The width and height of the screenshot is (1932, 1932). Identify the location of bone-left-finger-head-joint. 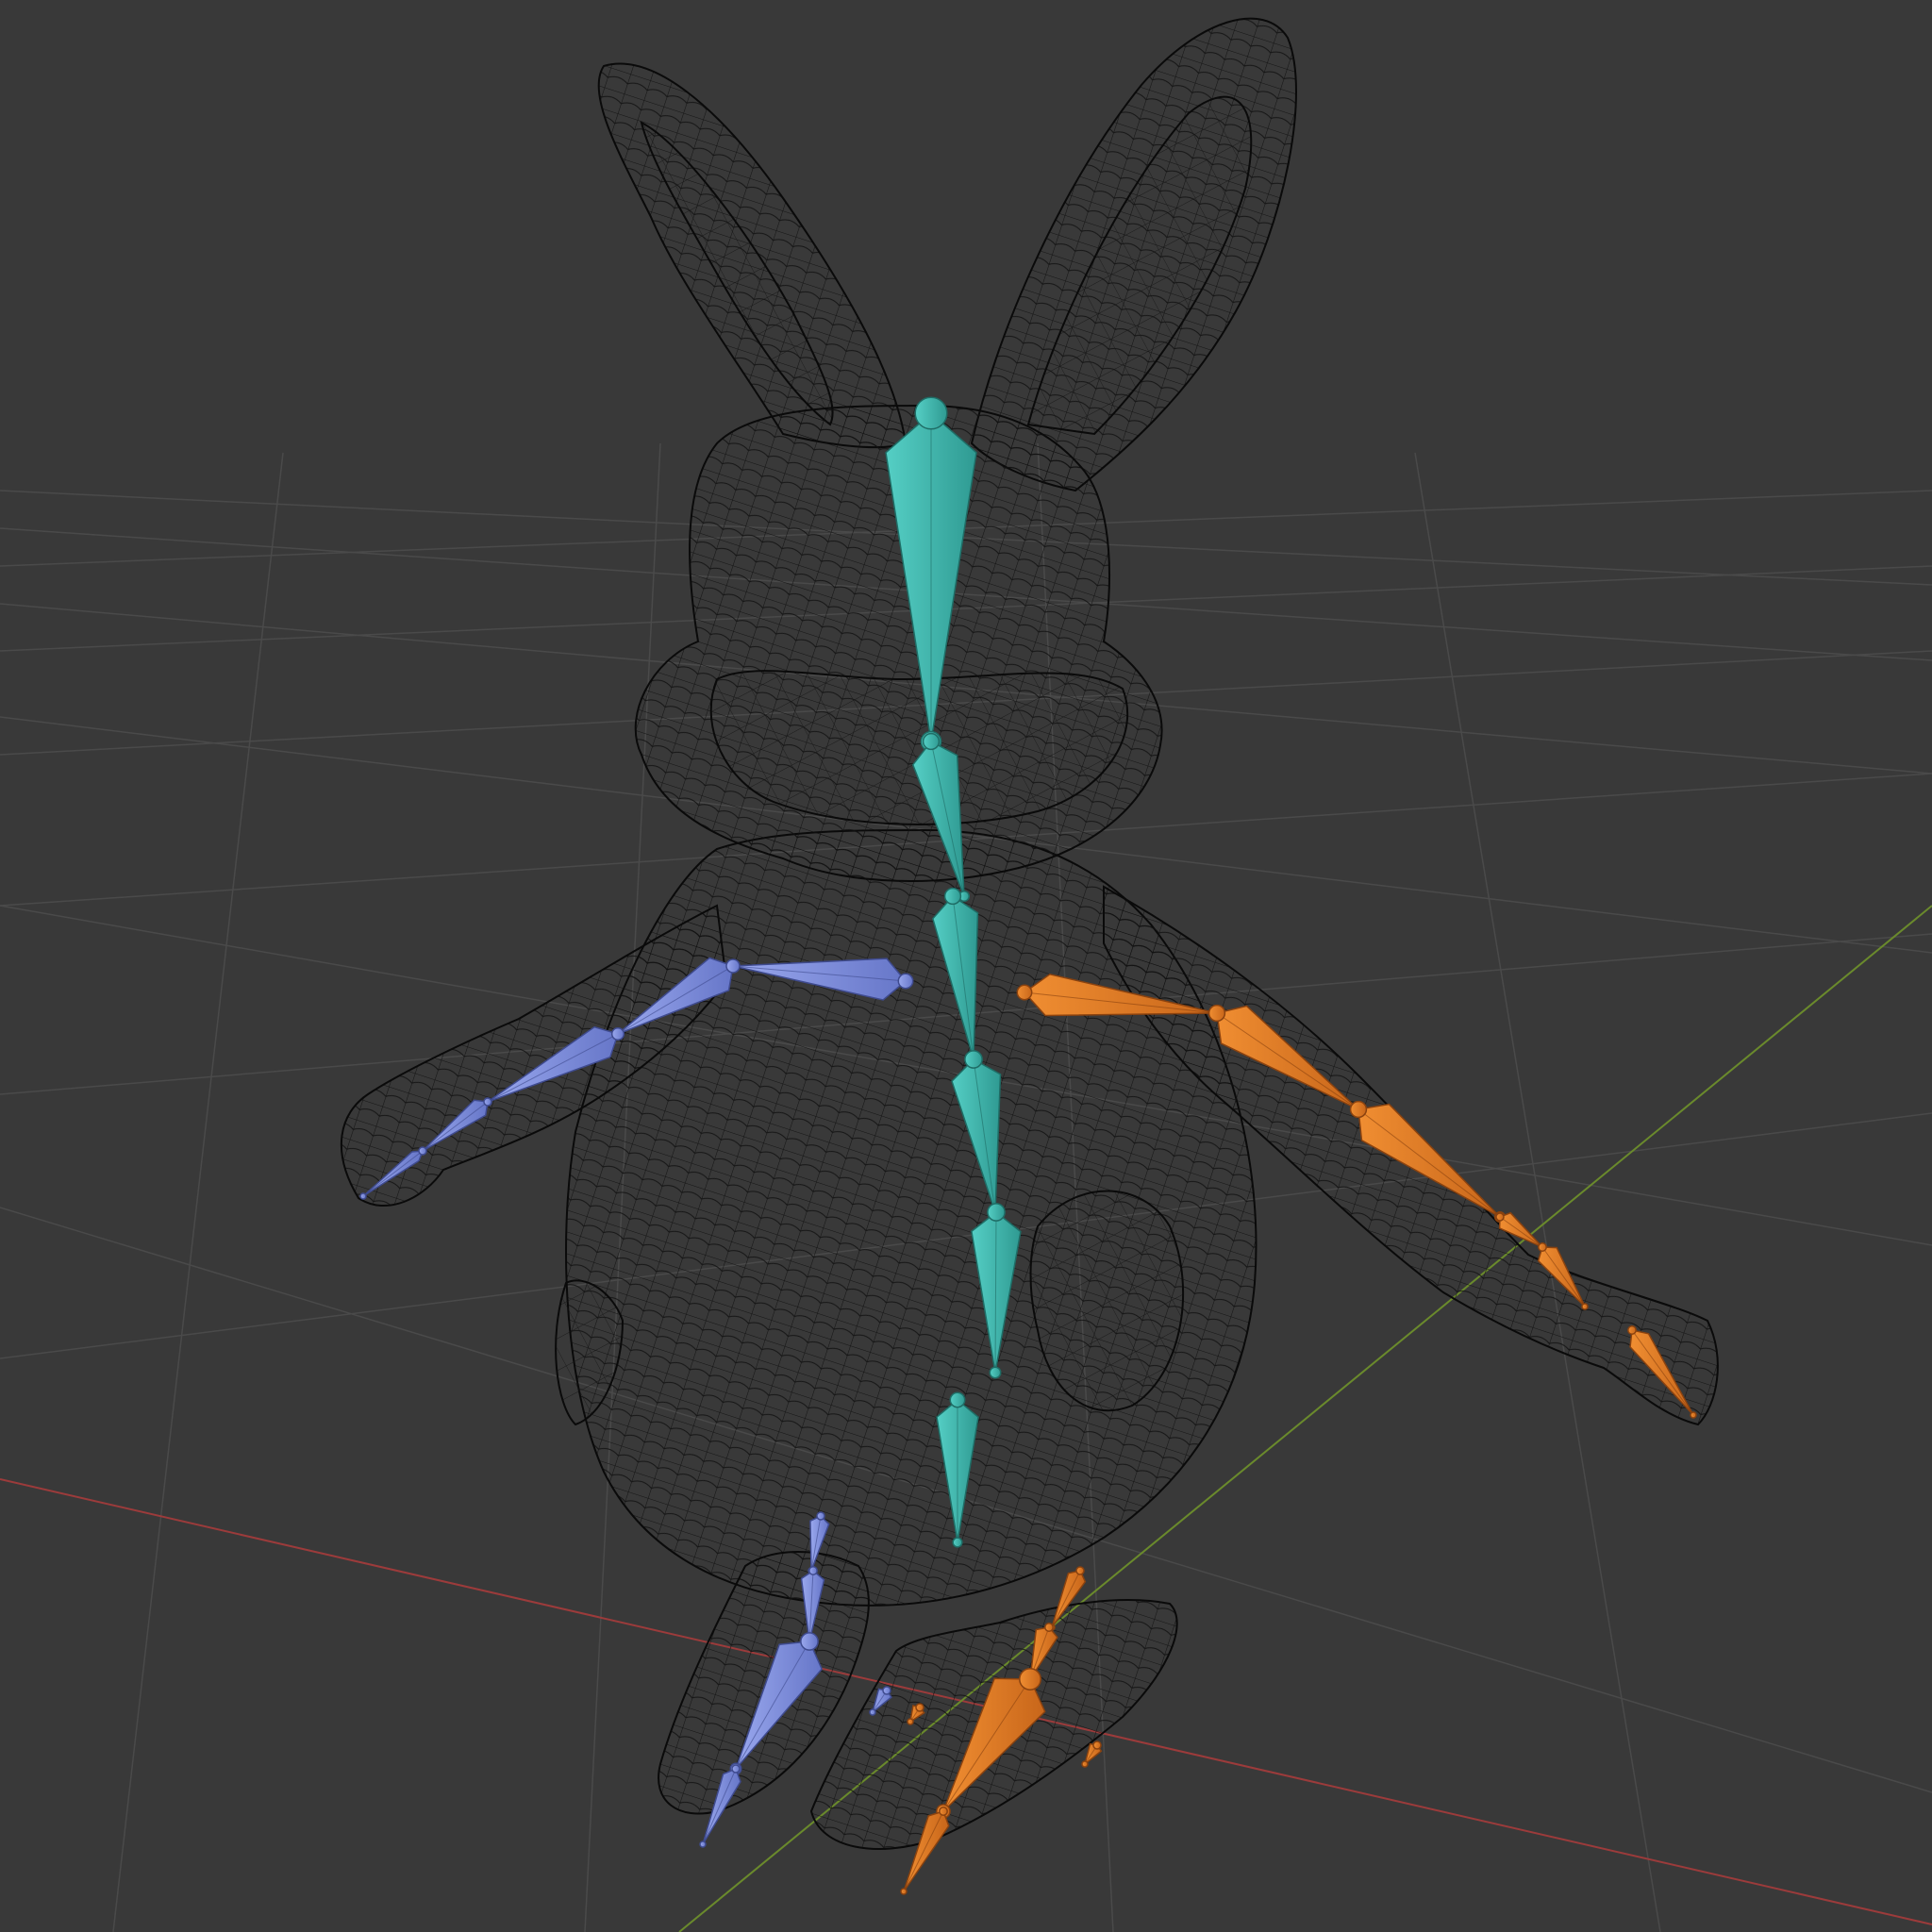
(423, 1151).